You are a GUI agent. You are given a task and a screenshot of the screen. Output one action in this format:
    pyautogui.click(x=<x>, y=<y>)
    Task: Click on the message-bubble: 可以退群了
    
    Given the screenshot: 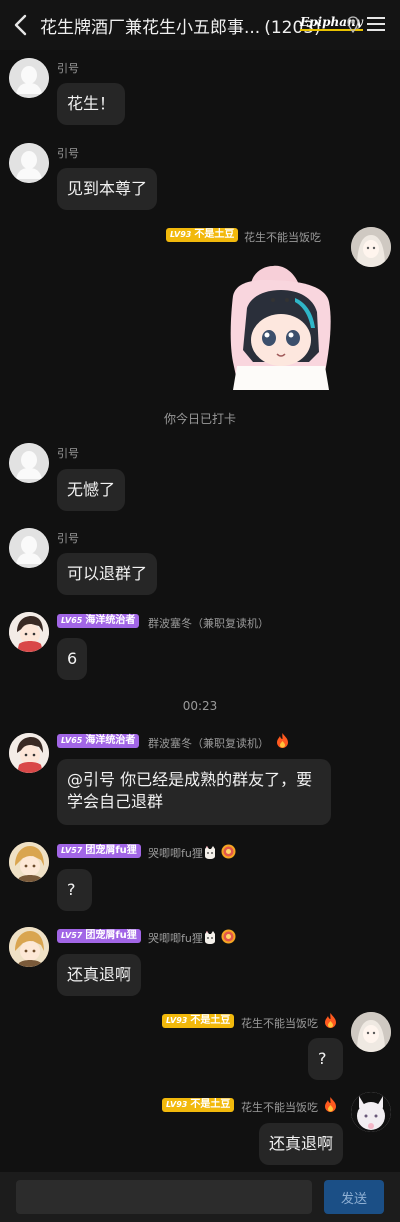 What is the action you would take?
    pyautogui.click(x=107, y=574)
    